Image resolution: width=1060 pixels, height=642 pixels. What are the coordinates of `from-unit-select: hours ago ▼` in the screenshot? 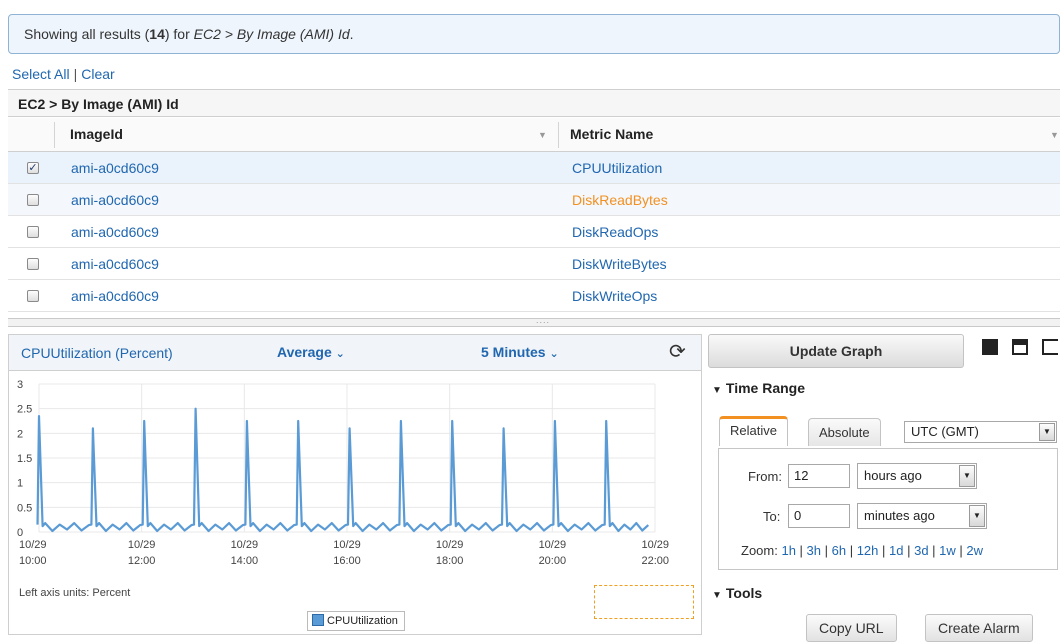 It's located at (917, 476).